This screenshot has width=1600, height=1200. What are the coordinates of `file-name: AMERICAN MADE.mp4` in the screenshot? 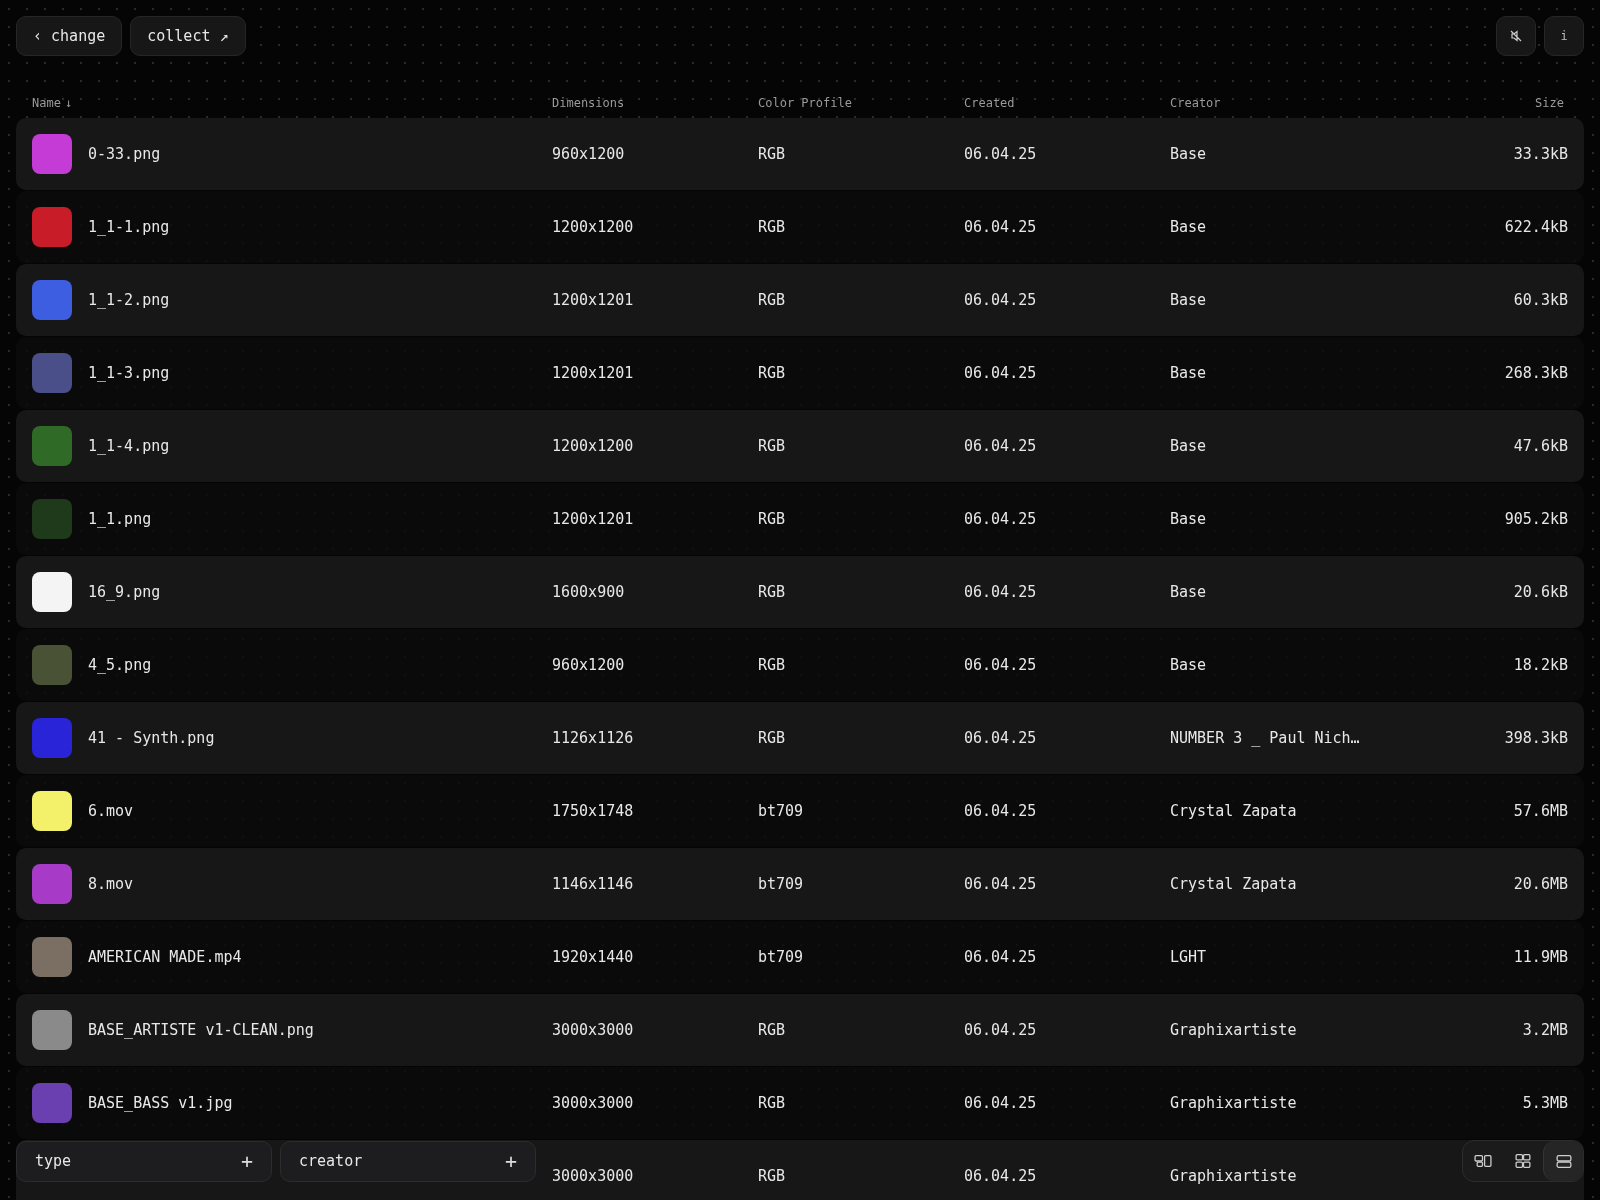 It's located at (165, 957).